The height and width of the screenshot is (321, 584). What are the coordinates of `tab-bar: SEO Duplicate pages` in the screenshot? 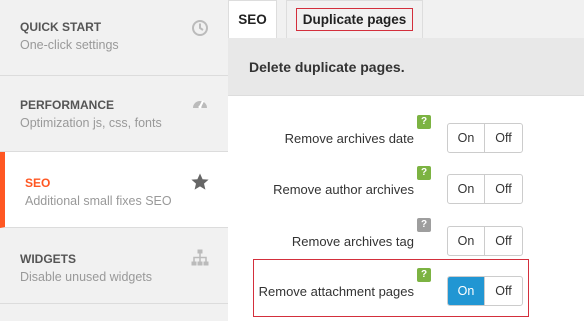 It's located at (406, 19).